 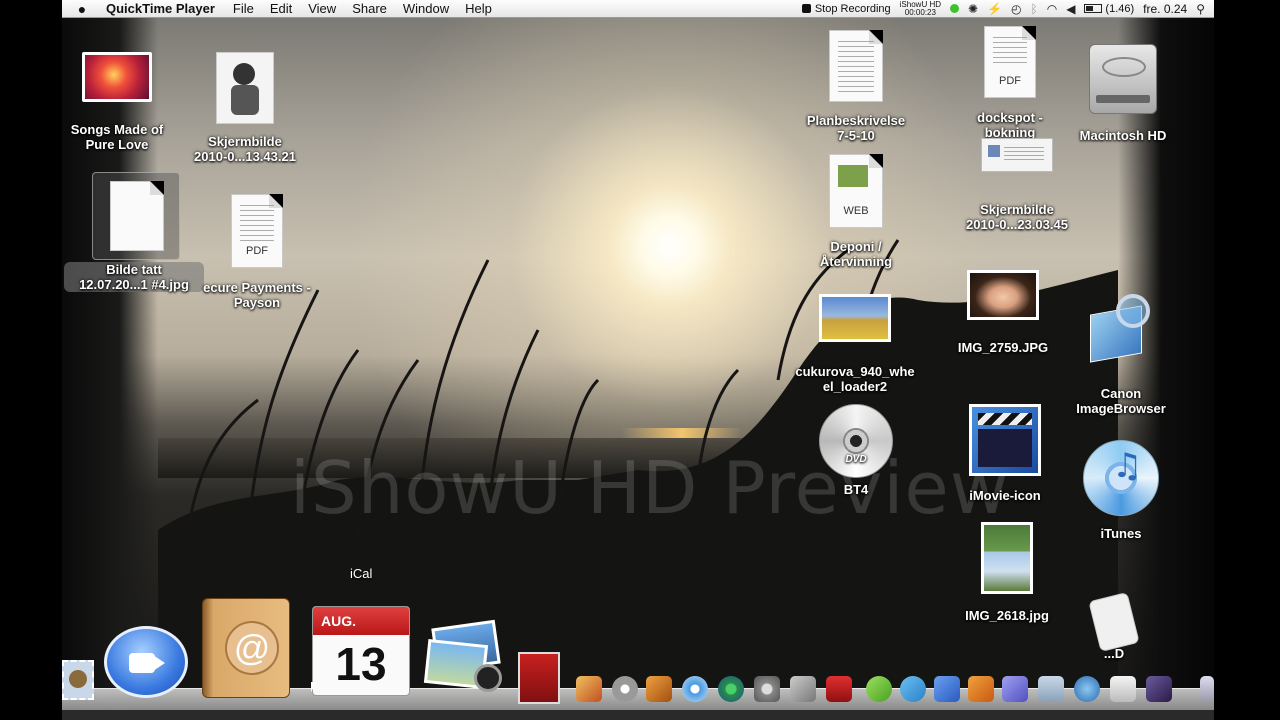 I want to click on desktop-icon-deponi: WEB Deponi / Återvinning, so click(x=856, y=211).